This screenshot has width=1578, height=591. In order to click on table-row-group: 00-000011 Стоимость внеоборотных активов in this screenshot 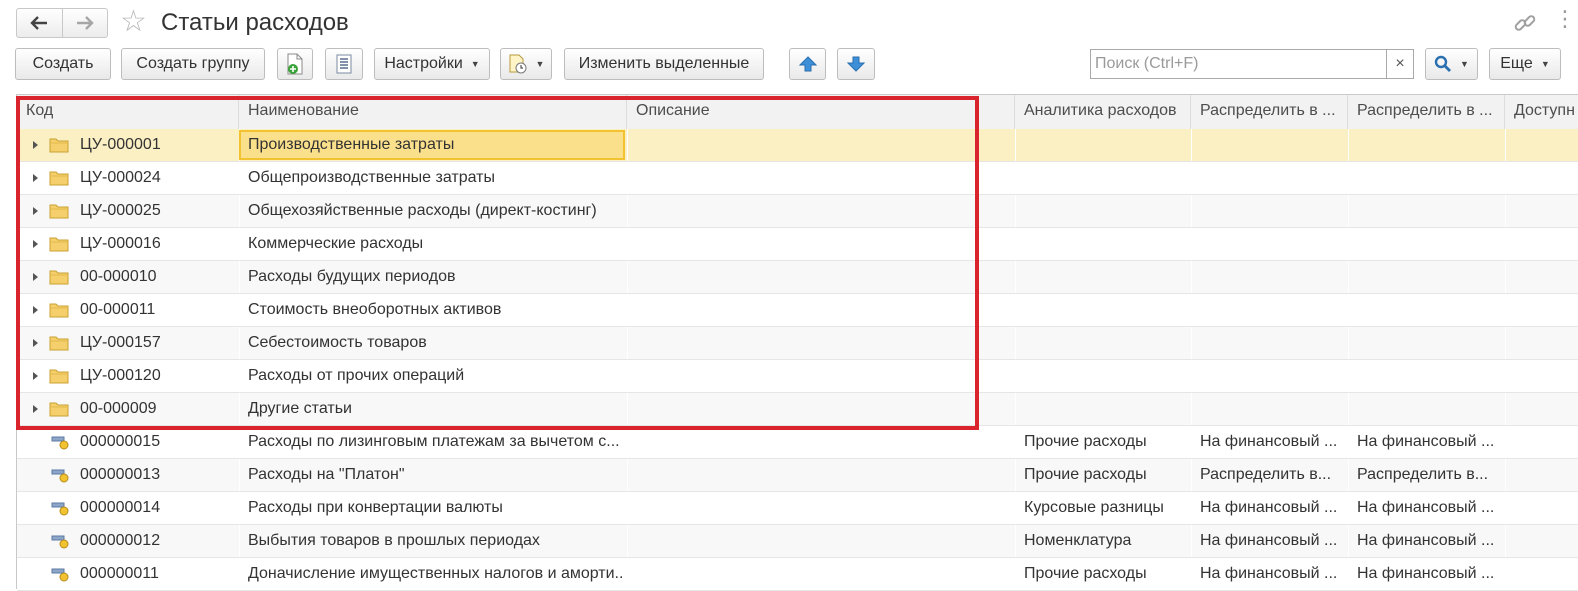, I will do `click(797, 310)`.